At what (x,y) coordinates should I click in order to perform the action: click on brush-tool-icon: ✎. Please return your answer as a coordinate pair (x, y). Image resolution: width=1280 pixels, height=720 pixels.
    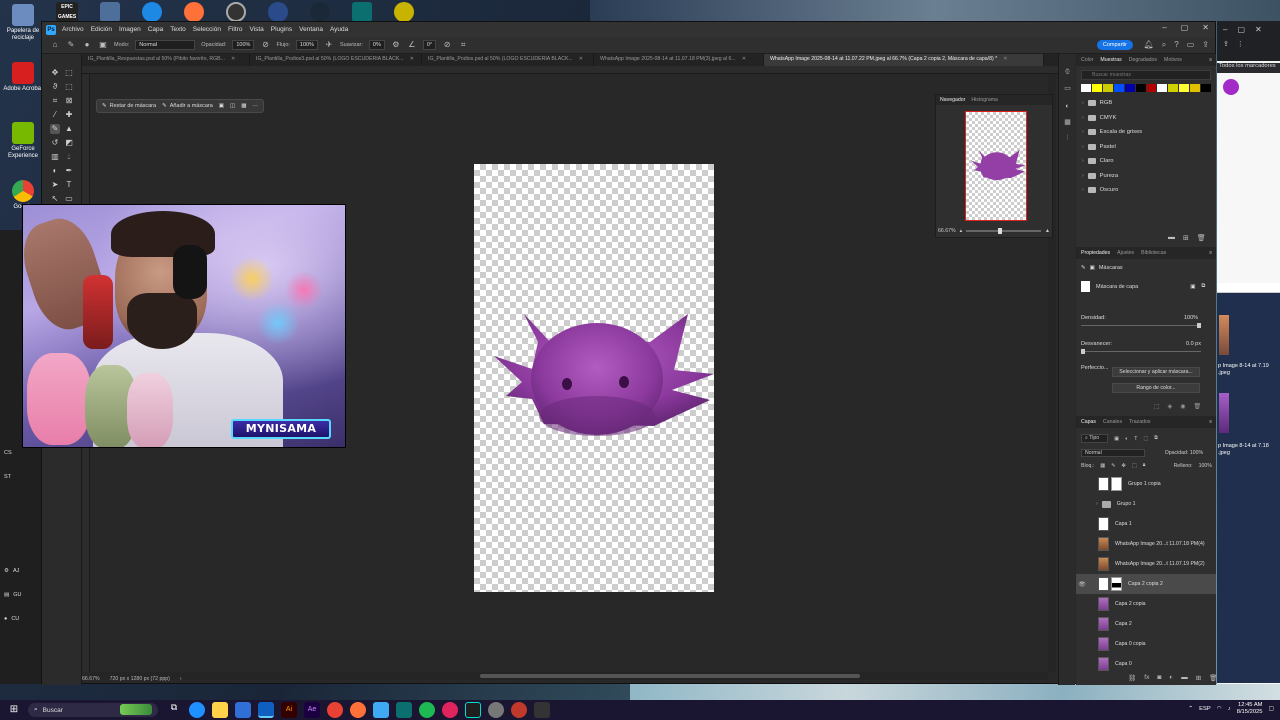
    Looking at the image, I should click on (71, 45).